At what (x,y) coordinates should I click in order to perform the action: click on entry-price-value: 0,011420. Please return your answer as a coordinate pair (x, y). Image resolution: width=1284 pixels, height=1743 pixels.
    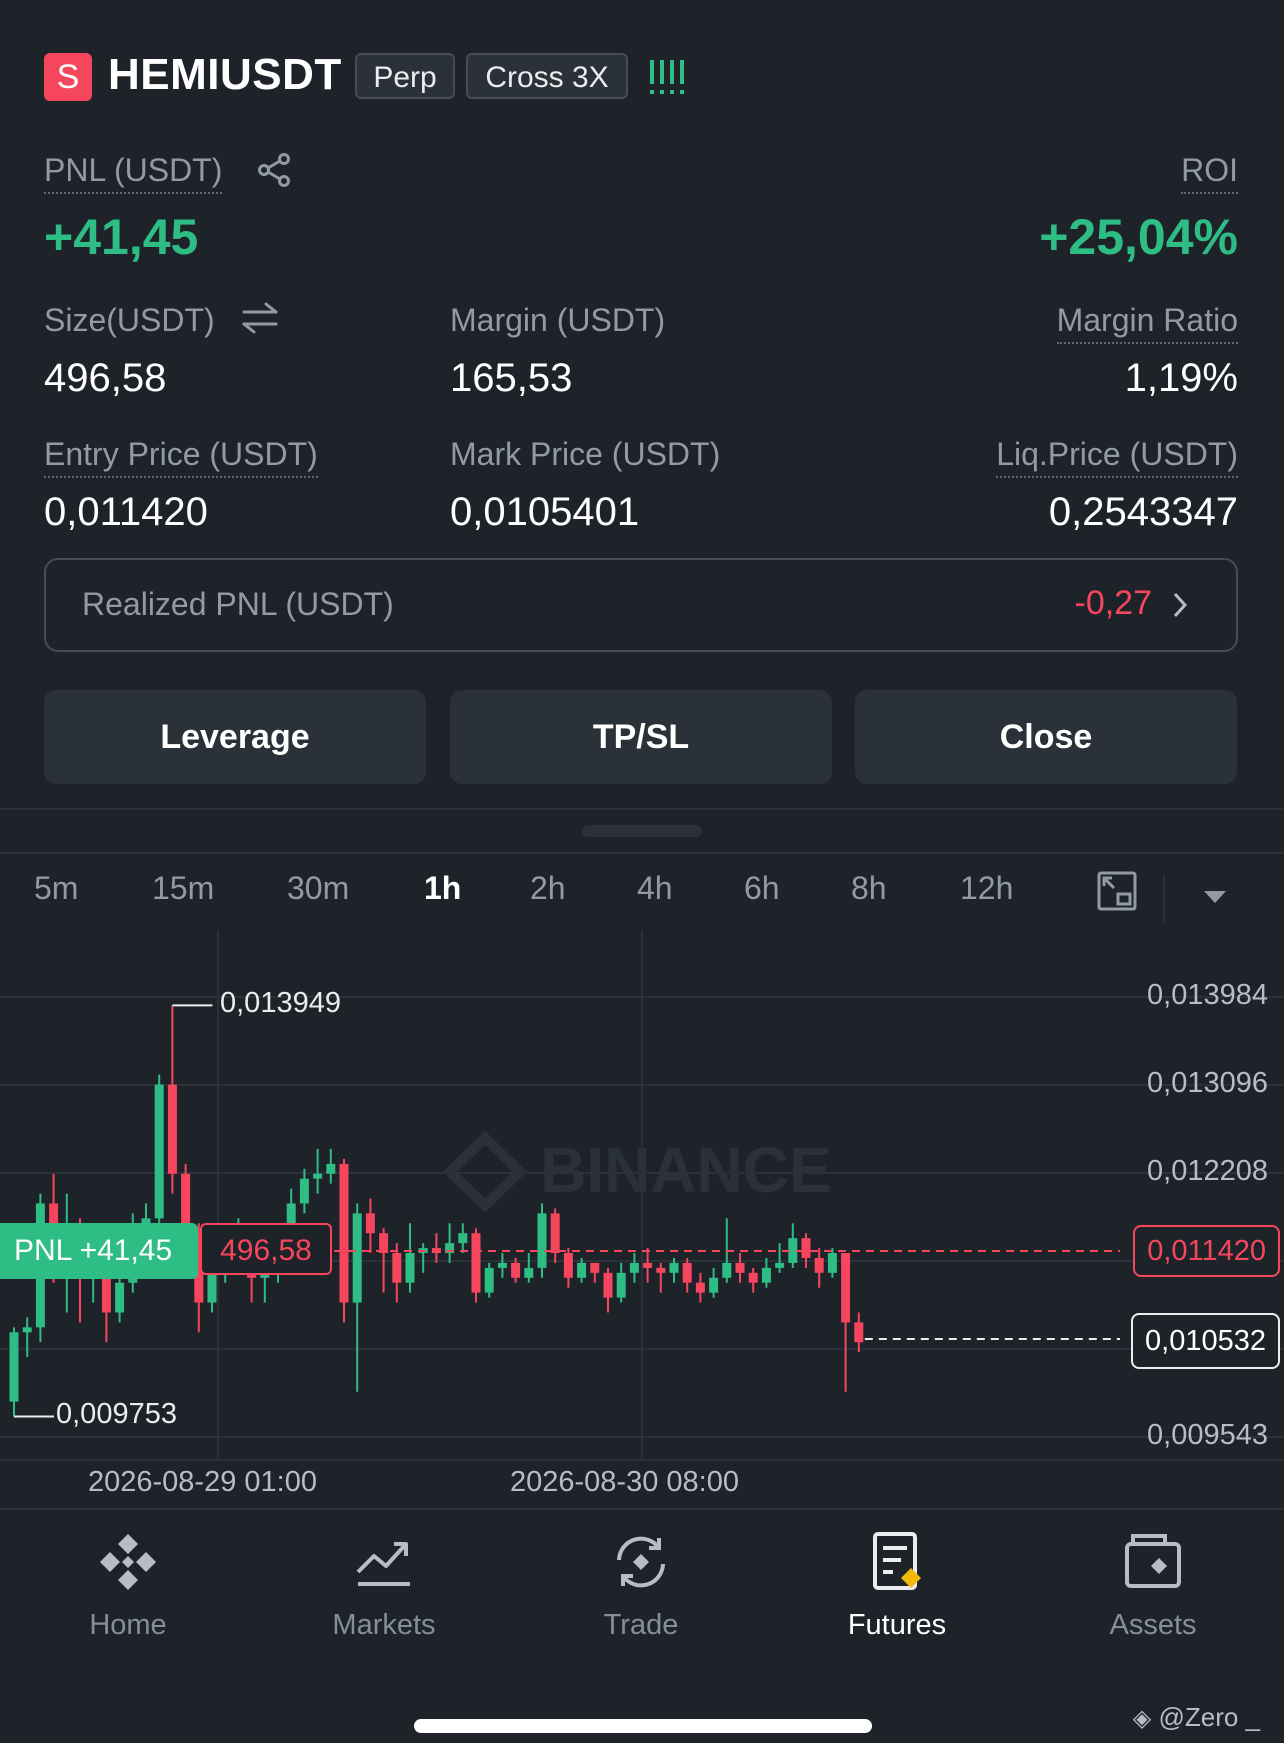
    Looking at the image, I should click on (126, 512).